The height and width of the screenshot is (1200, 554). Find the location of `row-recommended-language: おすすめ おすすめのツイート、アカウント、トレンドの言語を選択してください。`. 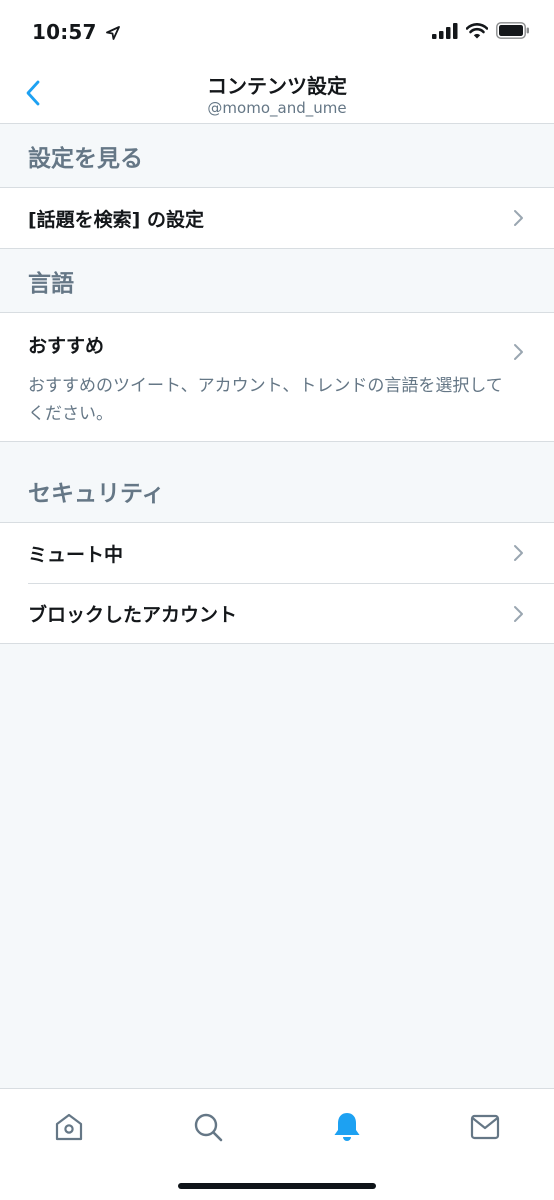

row-recommended-language: おすすめ おすすめのツイート、アカウント、トレンドの言語を選択してください。 is located at coordinates (291, 377).